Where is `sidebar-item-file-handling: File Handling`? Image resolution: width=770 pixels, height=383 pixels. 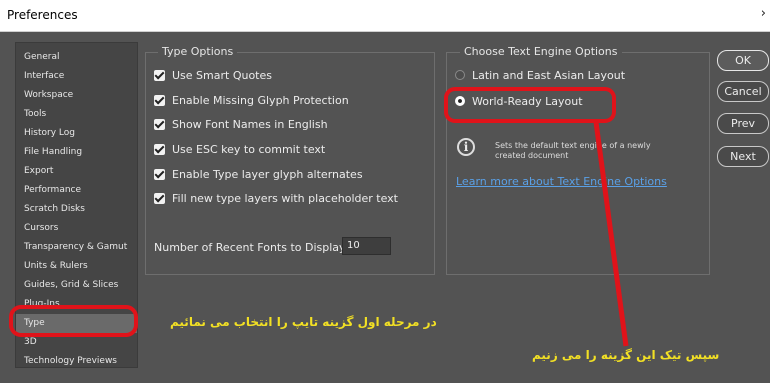 sidebar-item-file-handling: File Handling is located at coordinates (76, 152).